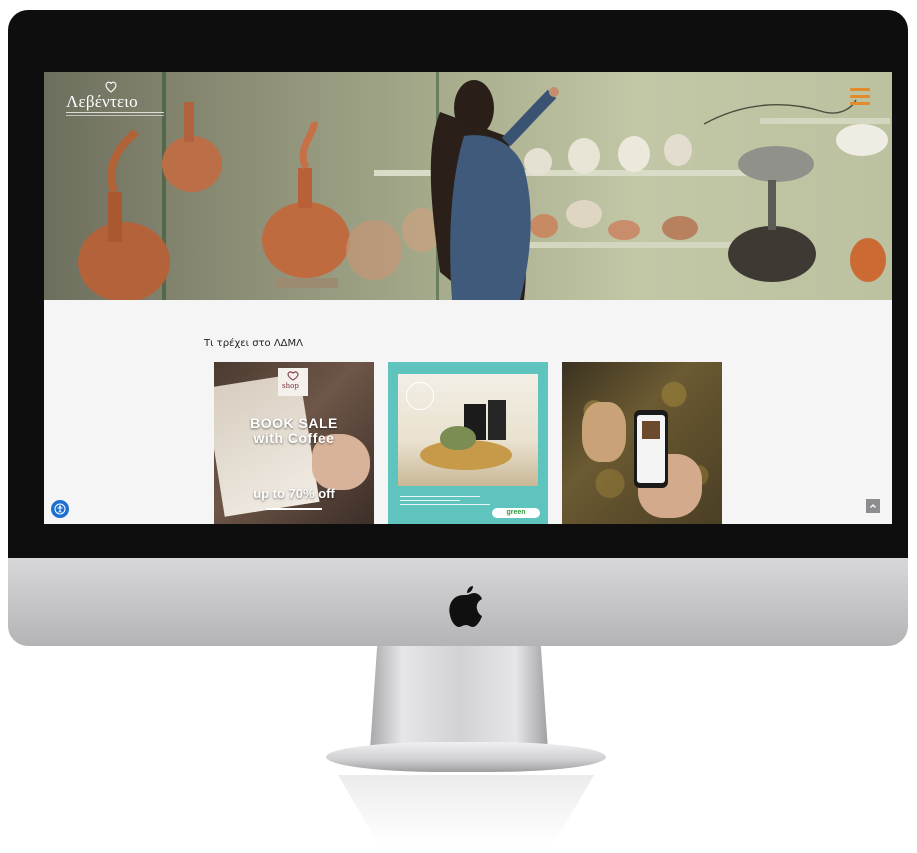  What do you see at coordinates (448, 499) in the screenshot?
I see `card-caption` at bounding box center [448, 499].